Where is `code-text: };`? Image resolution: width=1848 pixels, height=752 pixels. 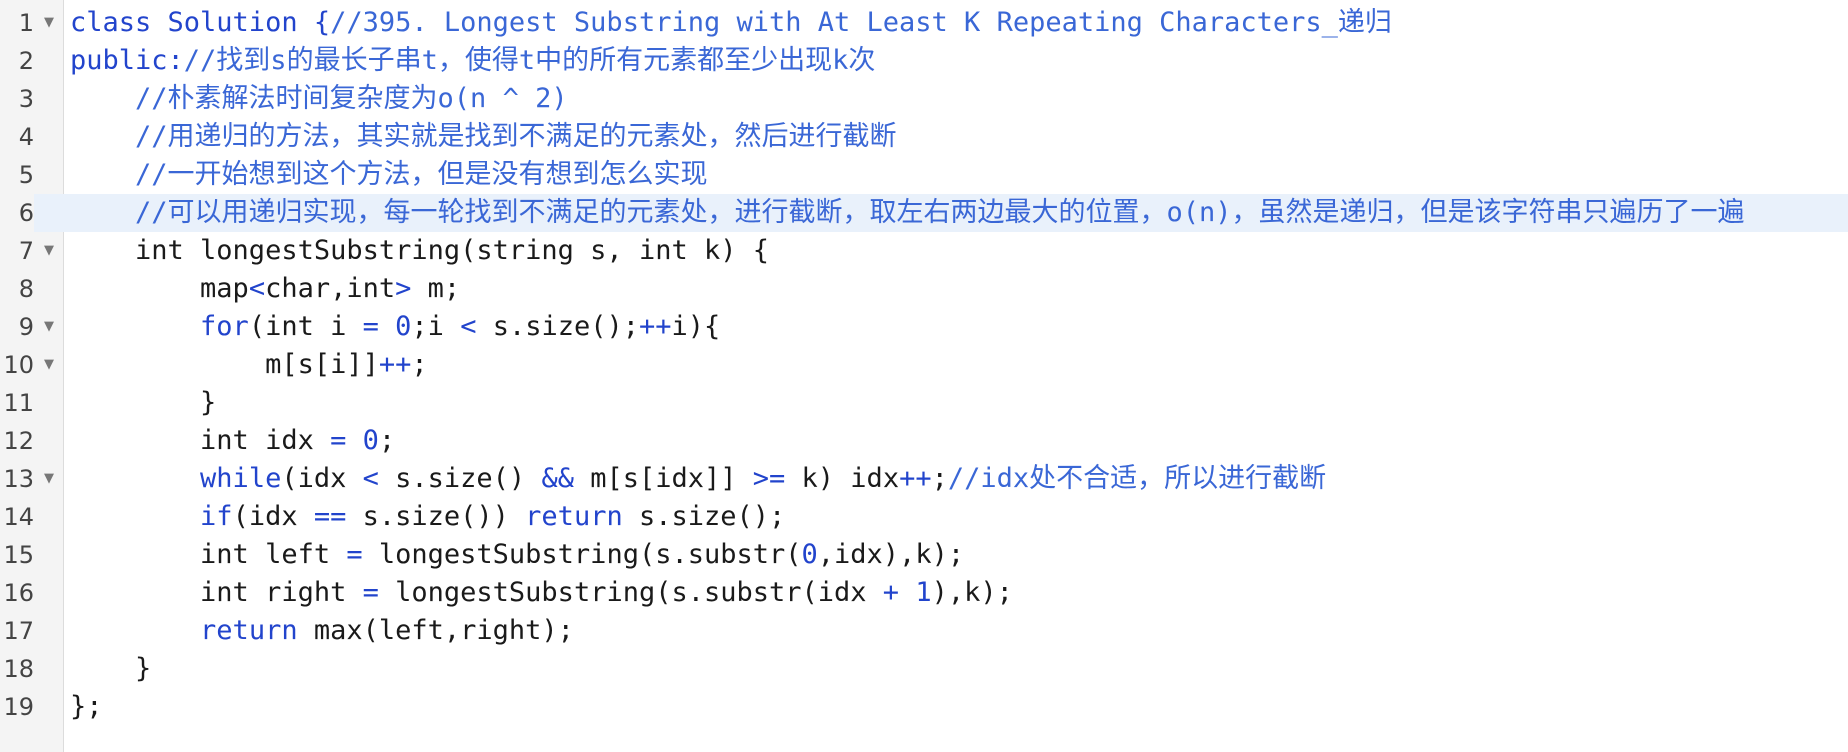 code-text: }; is located at coordinates (86, 707).